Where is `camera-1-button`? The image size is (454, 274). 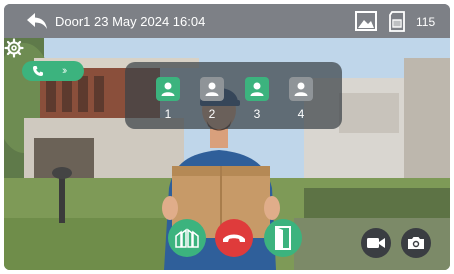
camera-1-button is located at coordinates (168, 89).